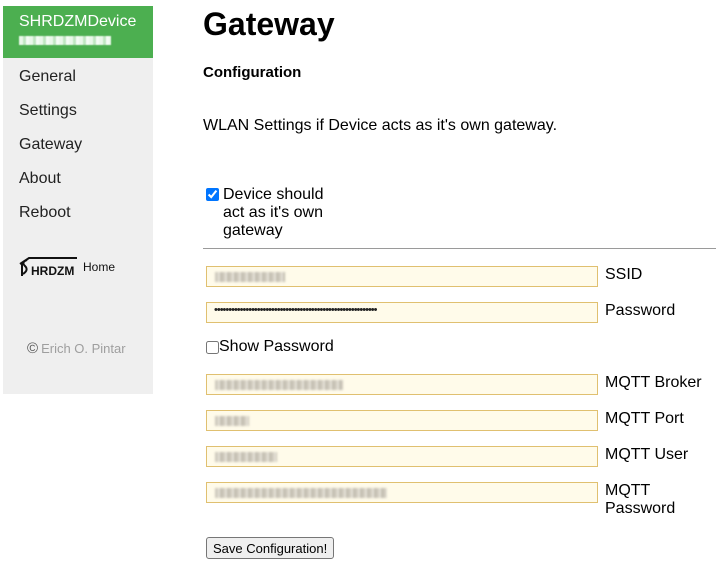 The image size is (716, 570). I want to click on mqtt-user-field, so click(402, 456).